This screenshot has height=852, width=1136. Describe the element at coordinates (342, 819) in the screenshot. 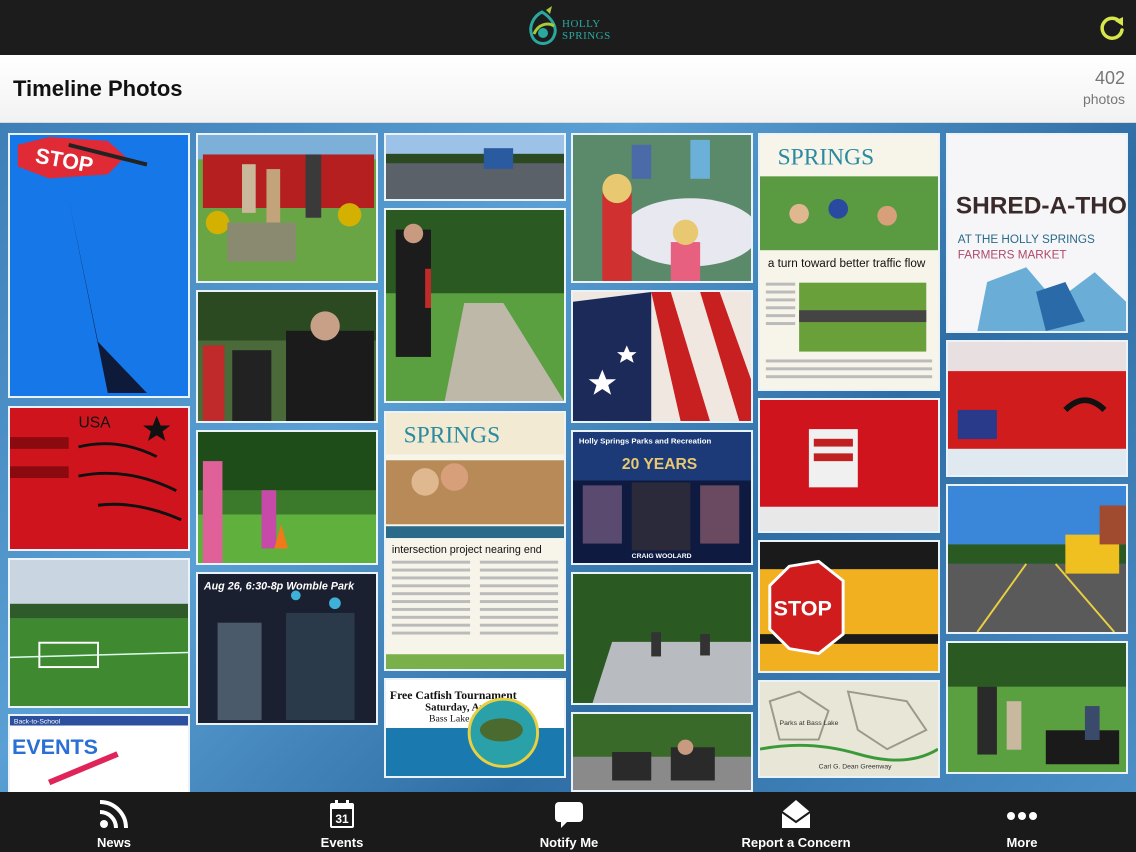

I see `calendar-day: 31` at that location.